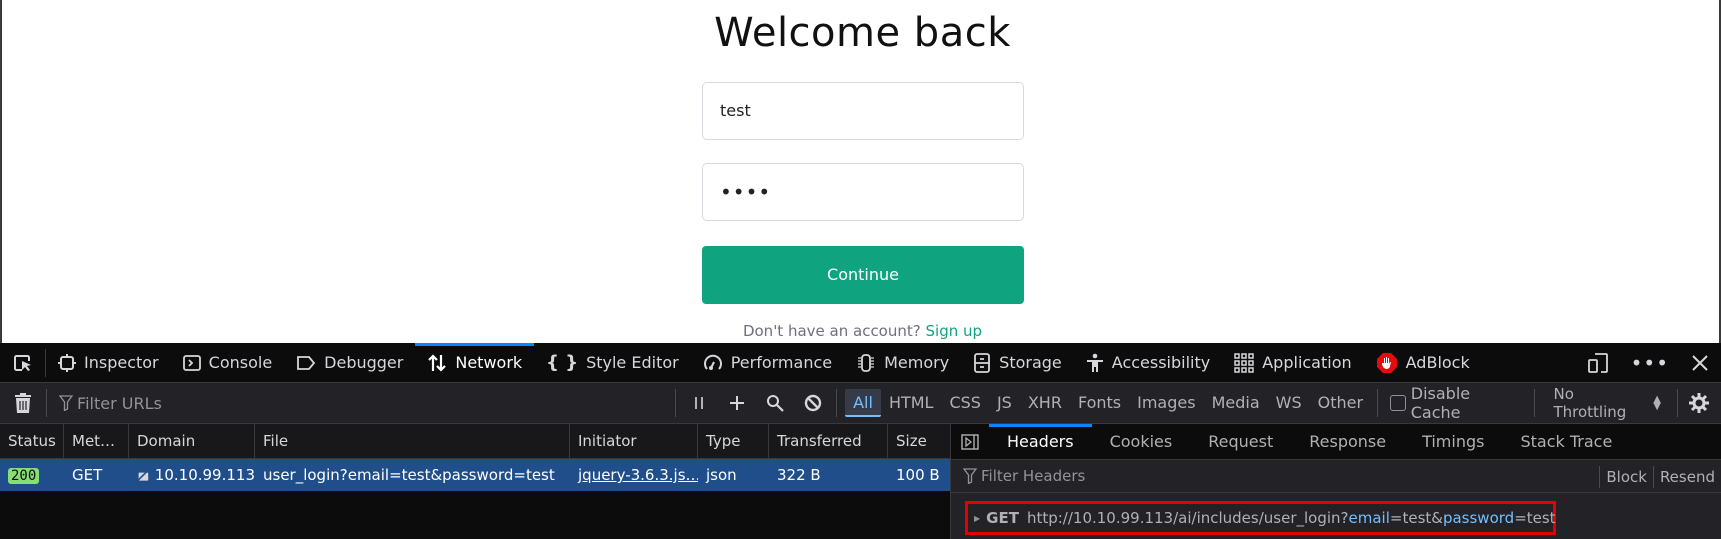 The image size is (1721, 539). I want to click on type-filter-xhr: XHR, so click(1045, 403).